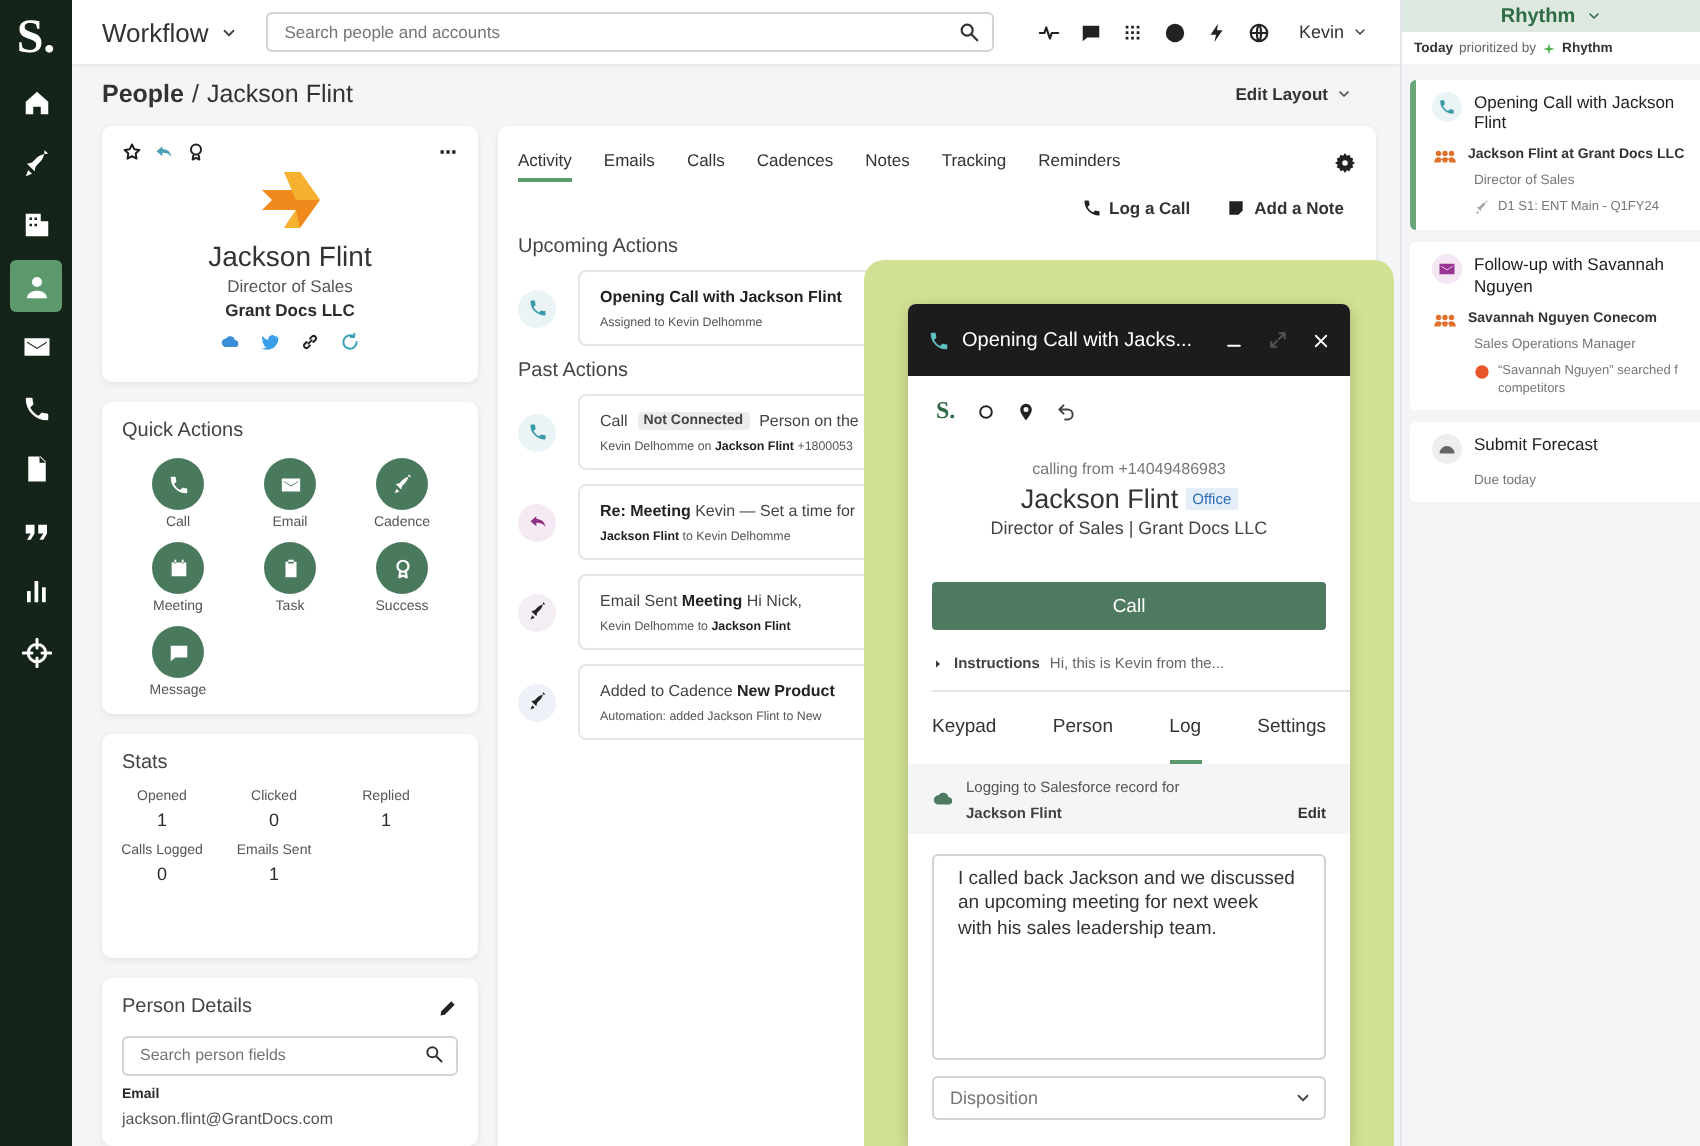 The height and width of the screenshot is (1146, 1700). I want to click on search-field: Search person fields, so click(290, 1055).